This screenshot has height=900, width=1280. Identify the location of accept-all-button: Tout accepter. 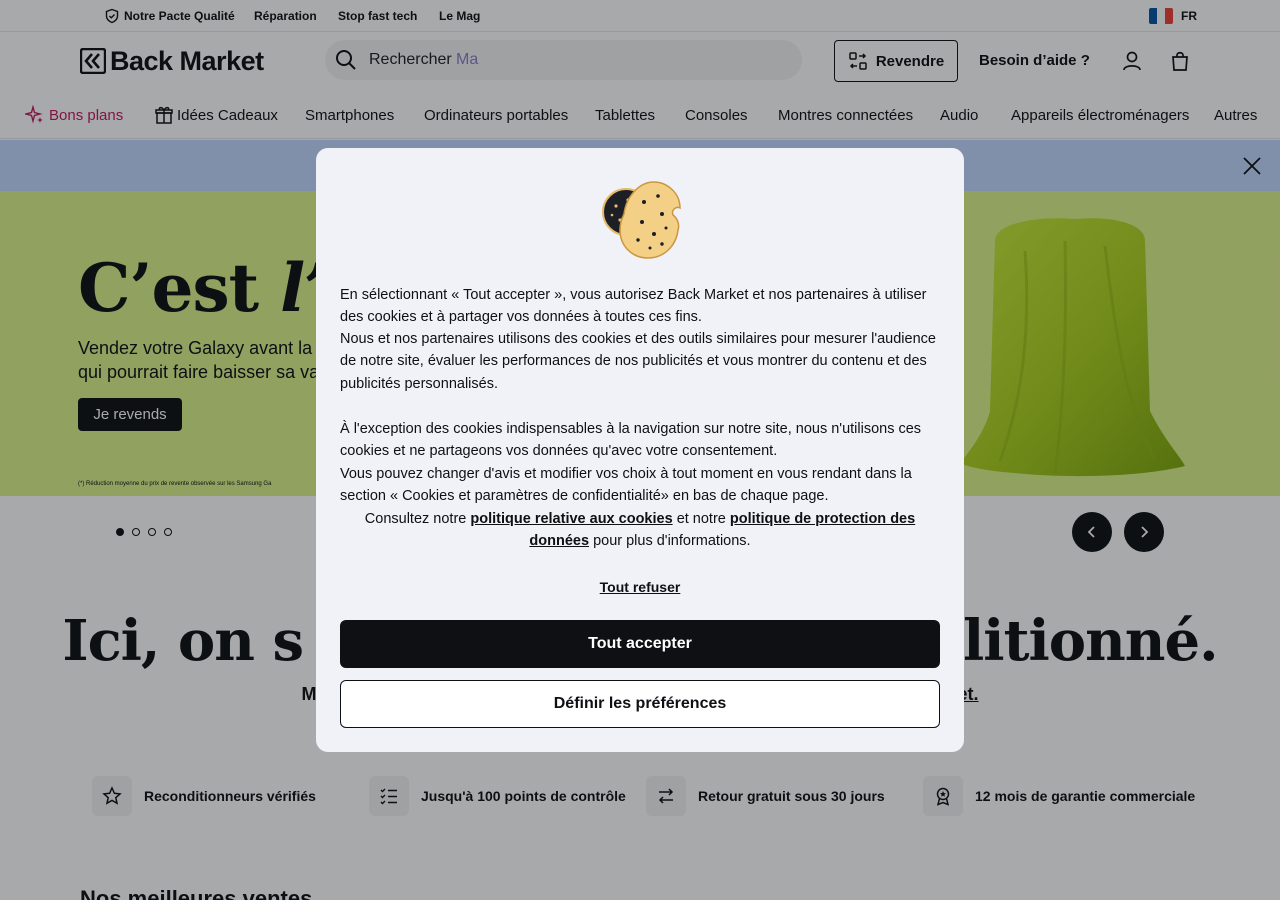
(640, 644).